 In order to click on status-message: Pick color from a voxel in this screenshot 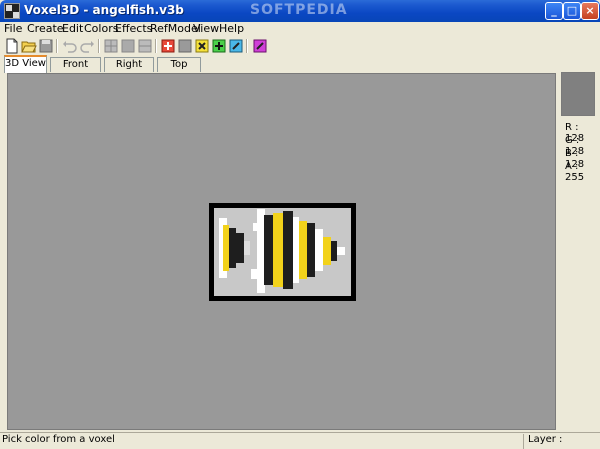, I will do `click(58, 439)`.